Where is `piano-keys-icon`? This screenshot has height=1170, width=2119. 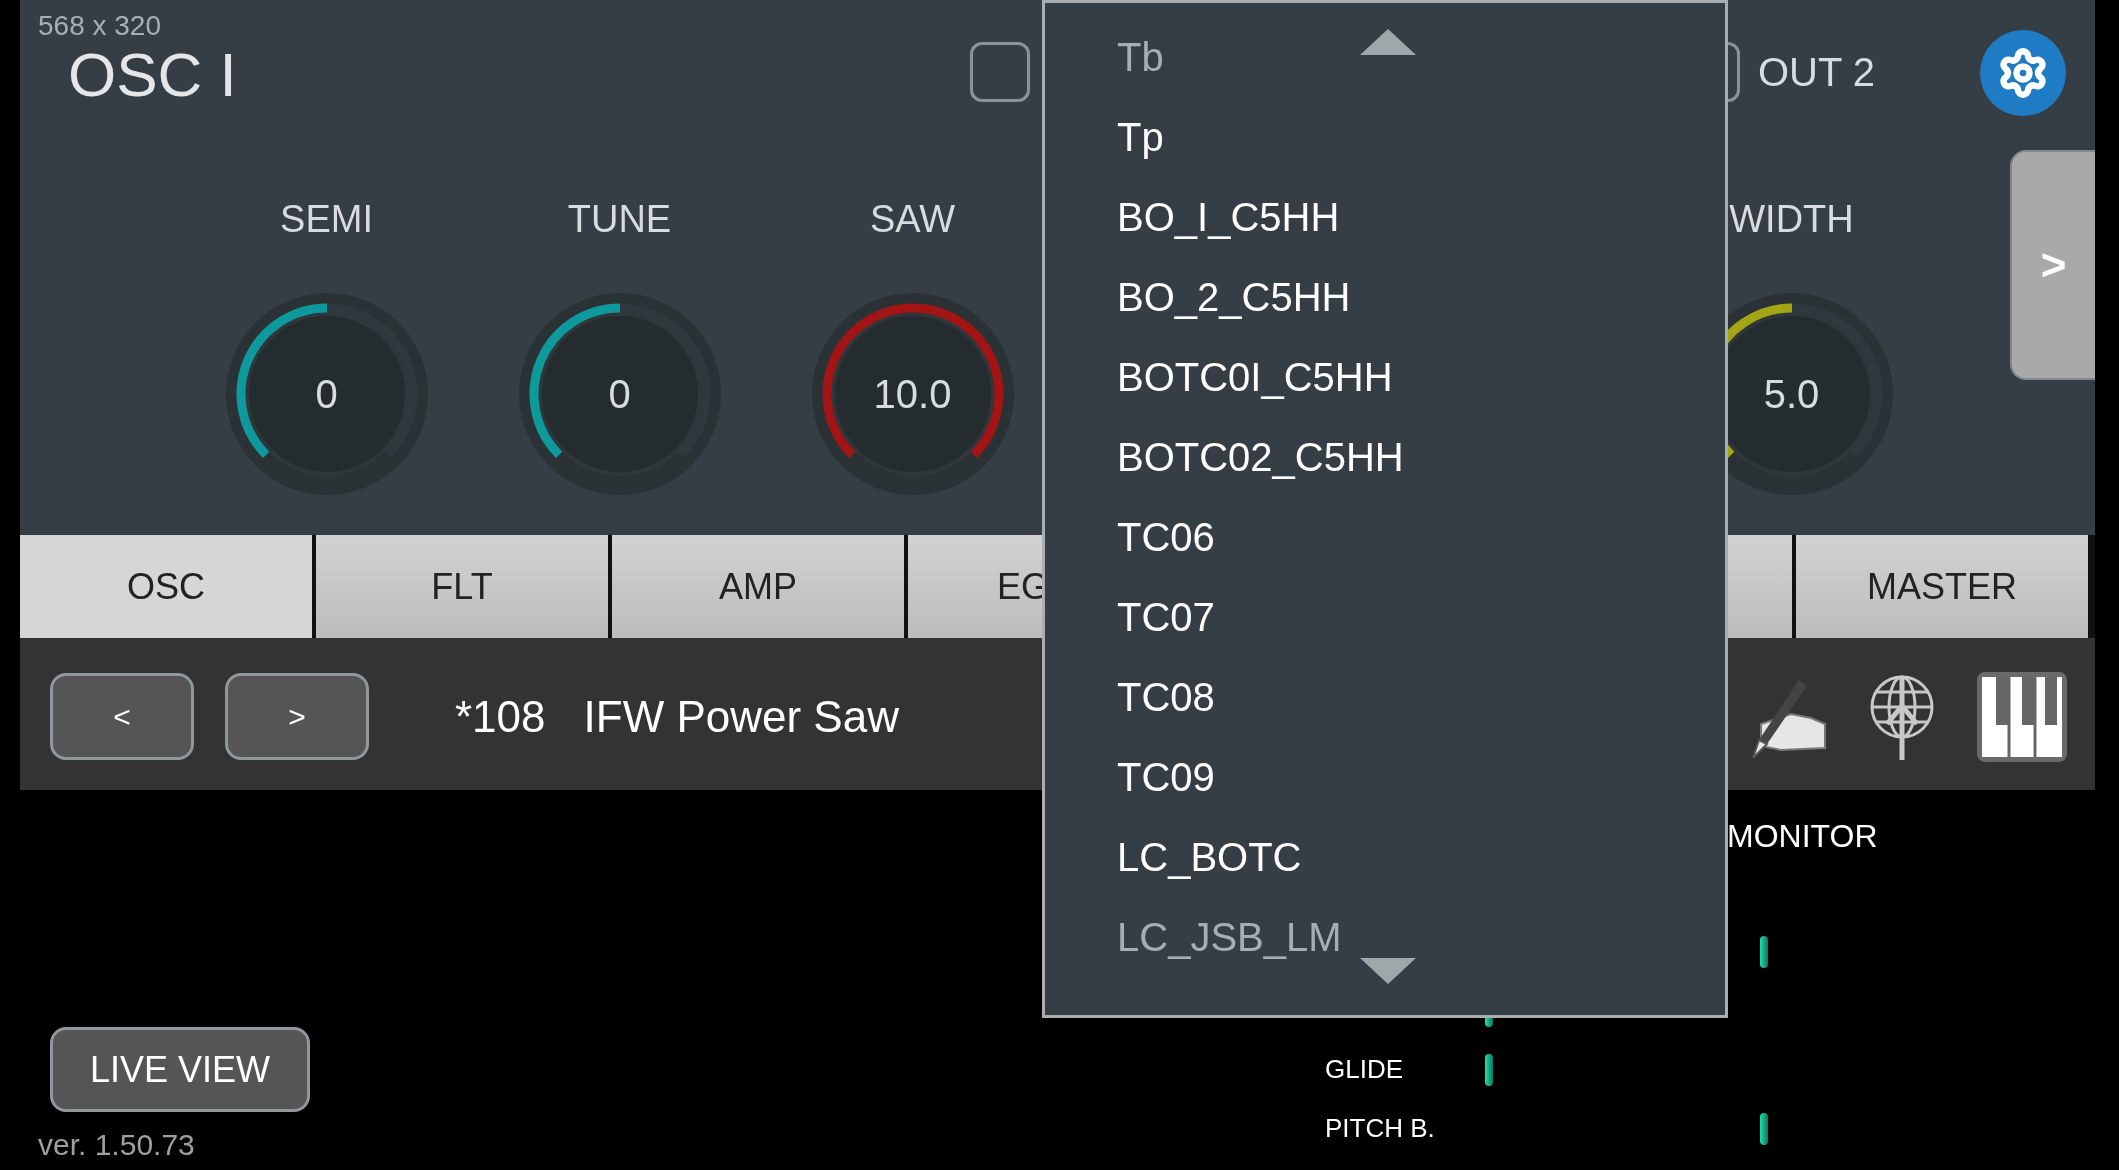 piano-keys-icon is located at coordinates (2022, 716).